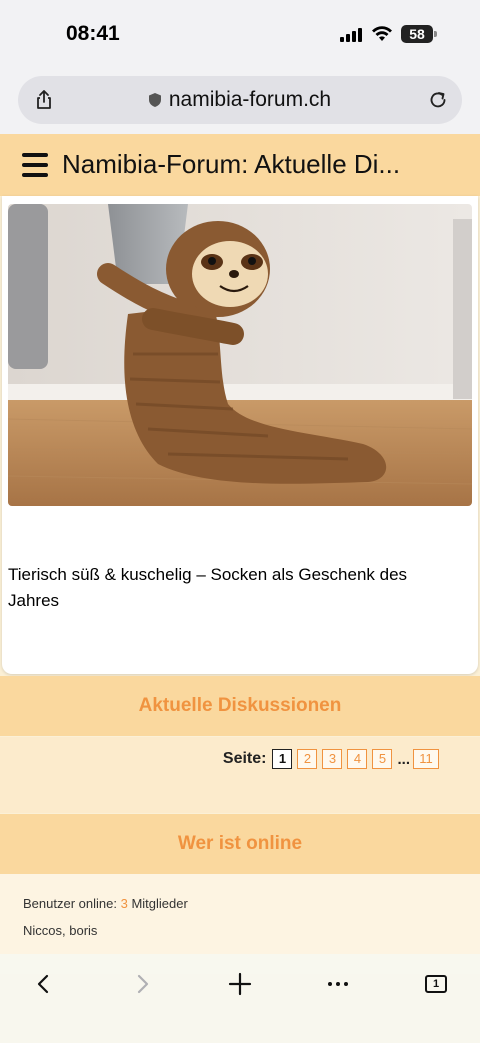 This screenshot has height=1043, width=480. What do you see at coordinates (438, 100) in the screenshot?
I see `reload-icon` at bounding box center [438, 100].